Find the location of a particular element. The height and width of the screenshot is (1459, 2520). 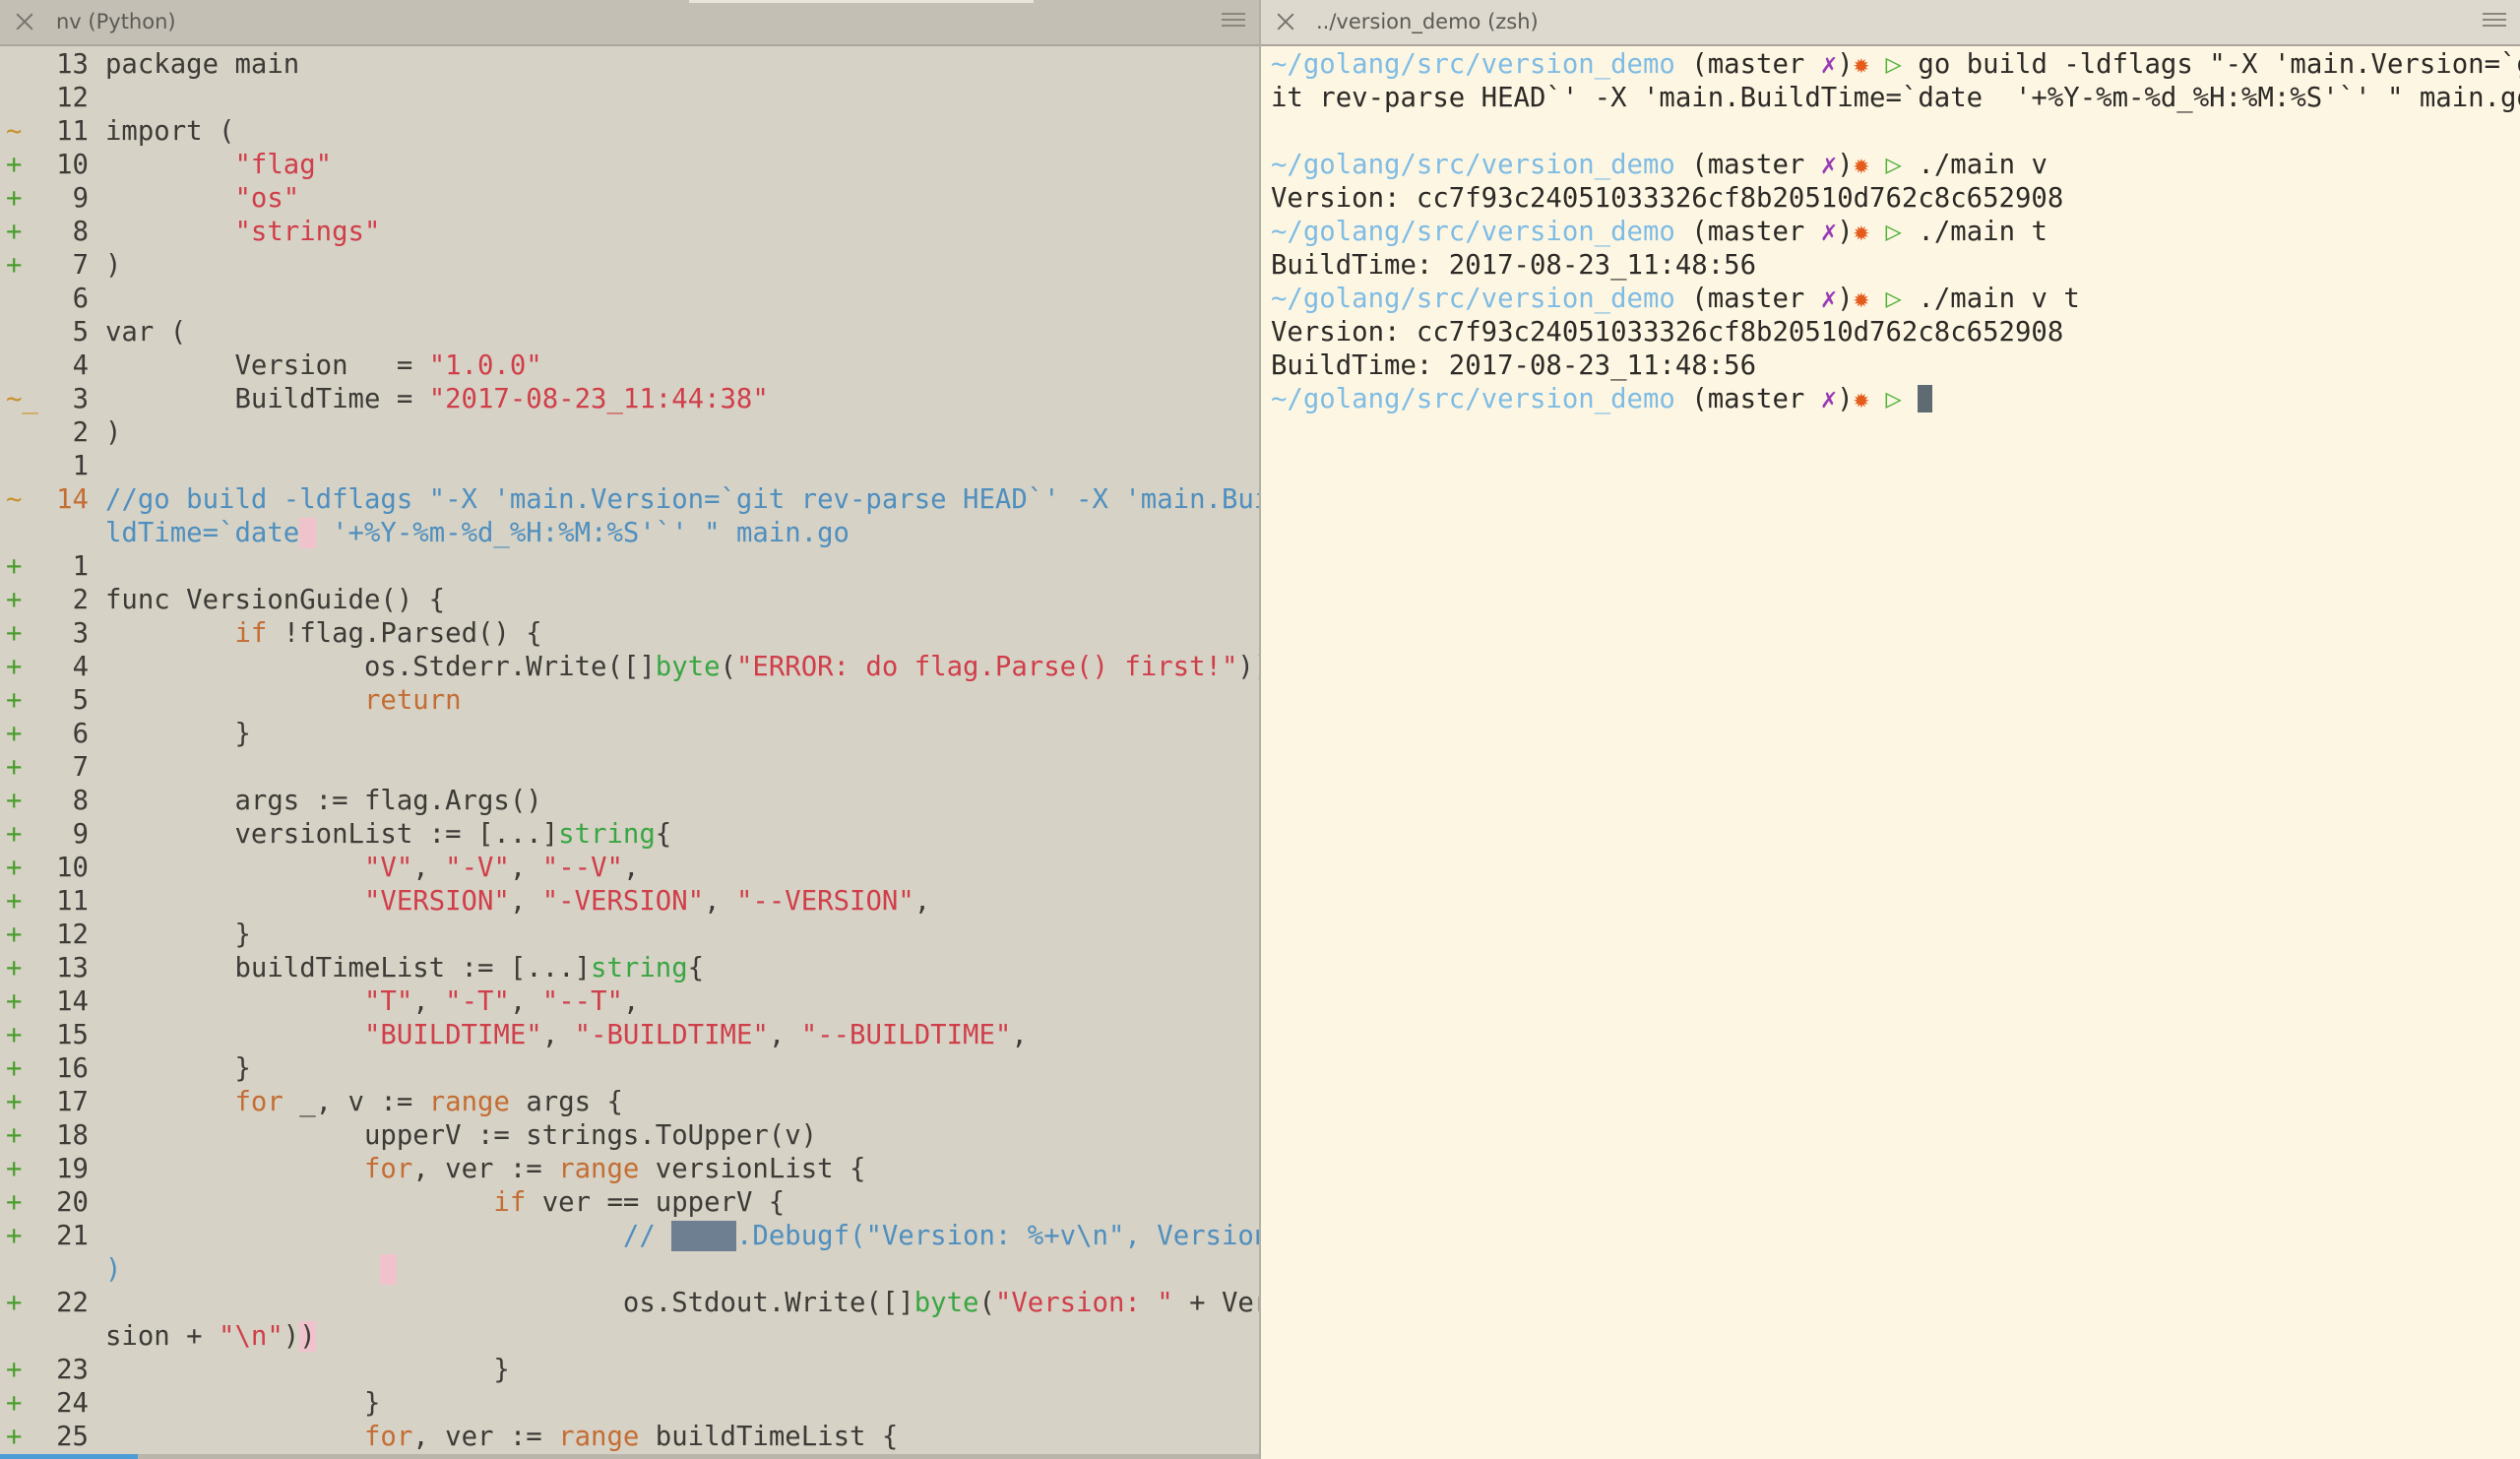

code-line: +3 if !flag.Parsed() { is located at coordinates (629, 634).